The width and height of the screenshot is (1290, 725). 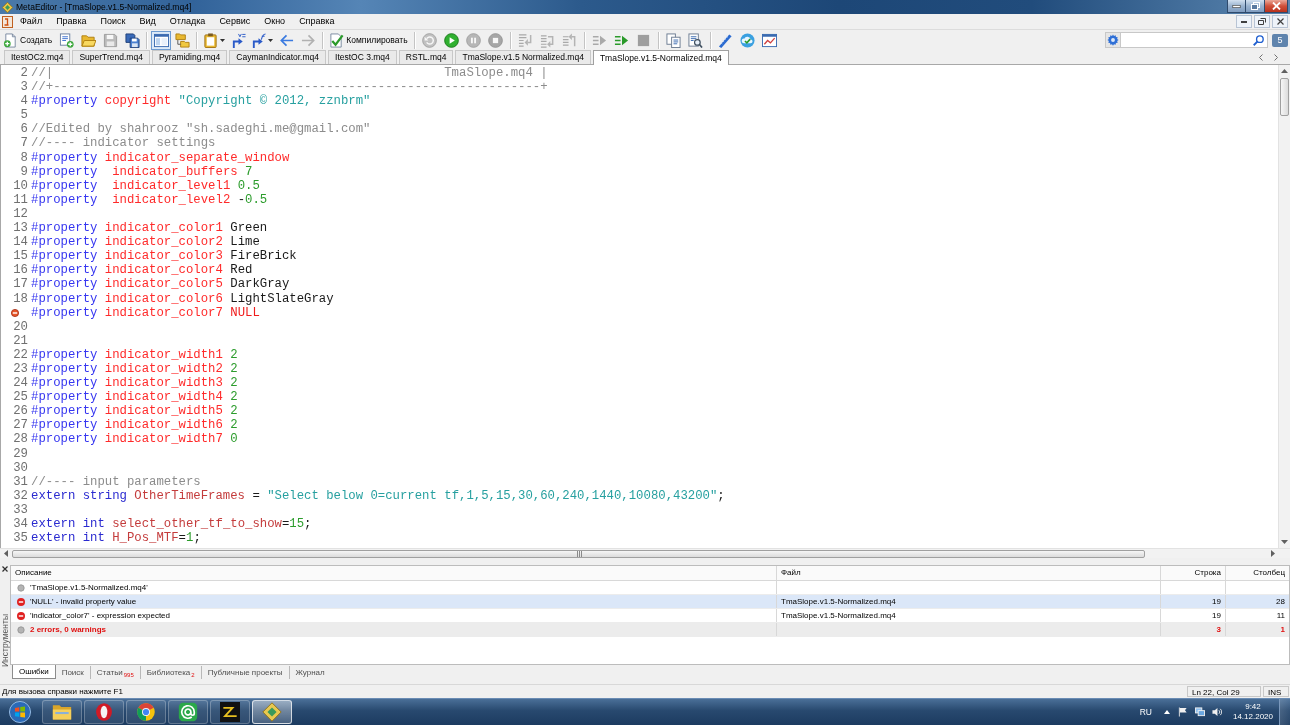 What do you see at coordinates (83, 602) in the screenshot?
I see `table-cell-text: 'NULL' - invalid property value` at bounding box center [83, 602].